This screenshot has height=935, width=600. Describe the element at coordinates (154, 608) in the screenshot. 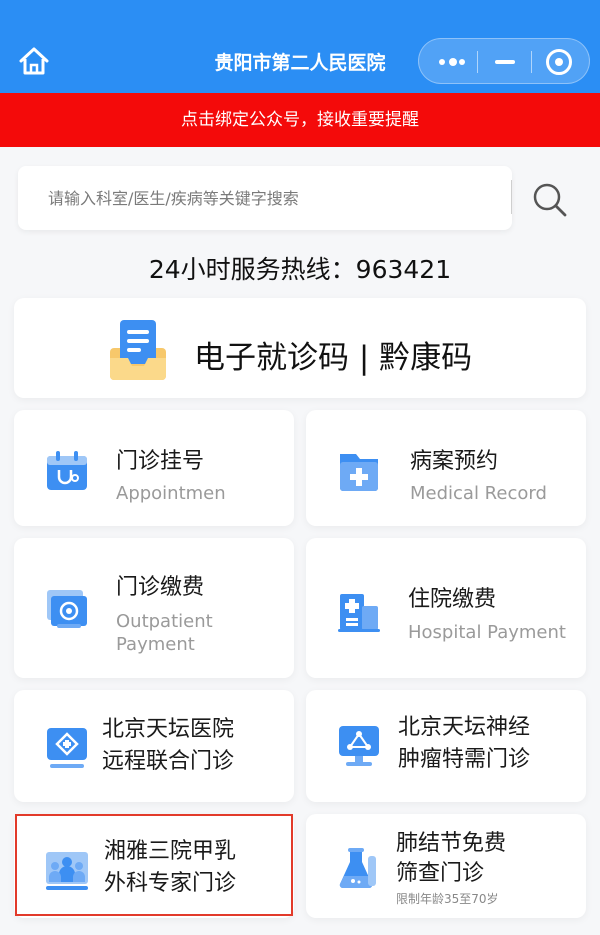

I see `tile-outpatient-payment: 门诊缴费 Outpatient Payment` at that location.